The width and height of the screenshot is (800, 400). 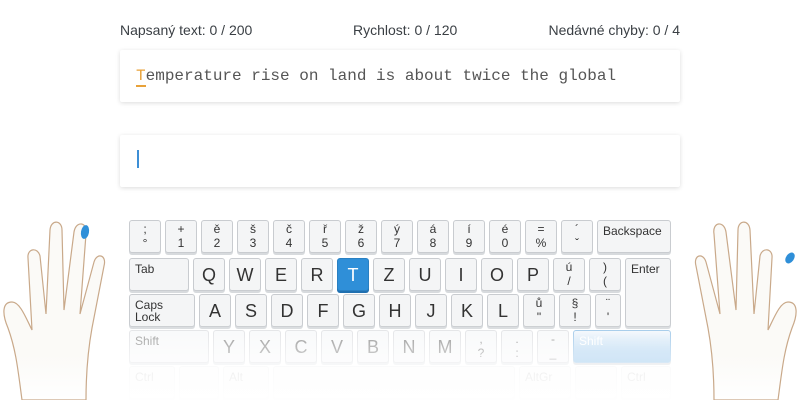 I want to click on key-g: G, so click(x=359, y=310).